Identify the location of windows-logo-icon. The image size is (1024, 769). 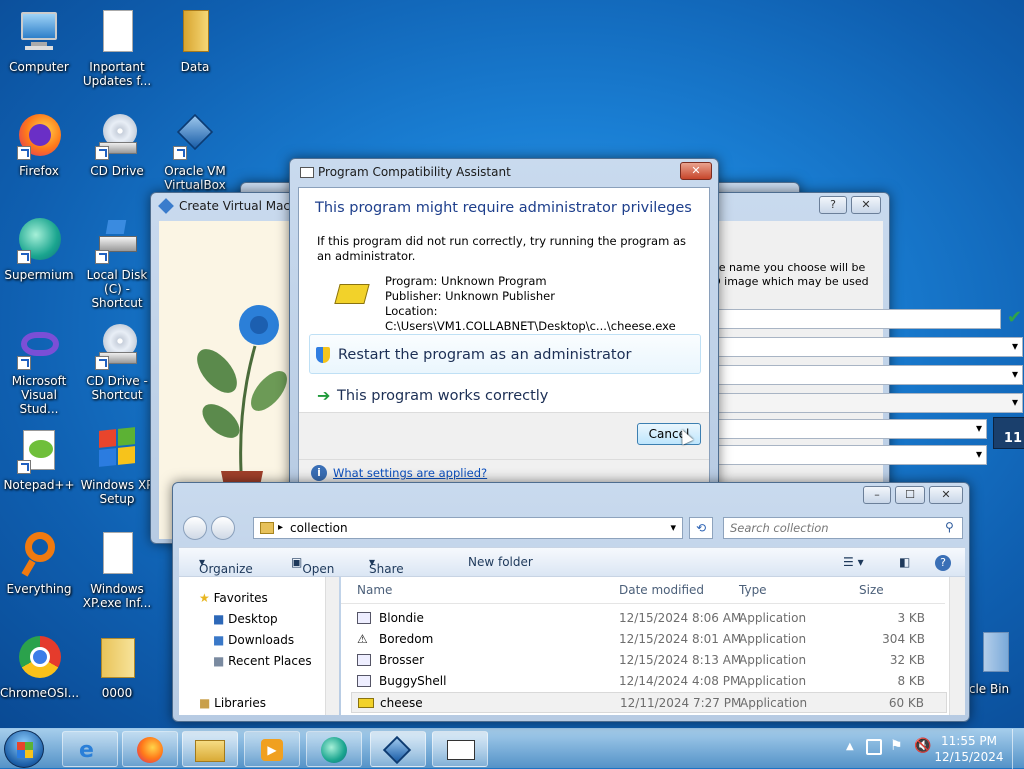
(25, 750).